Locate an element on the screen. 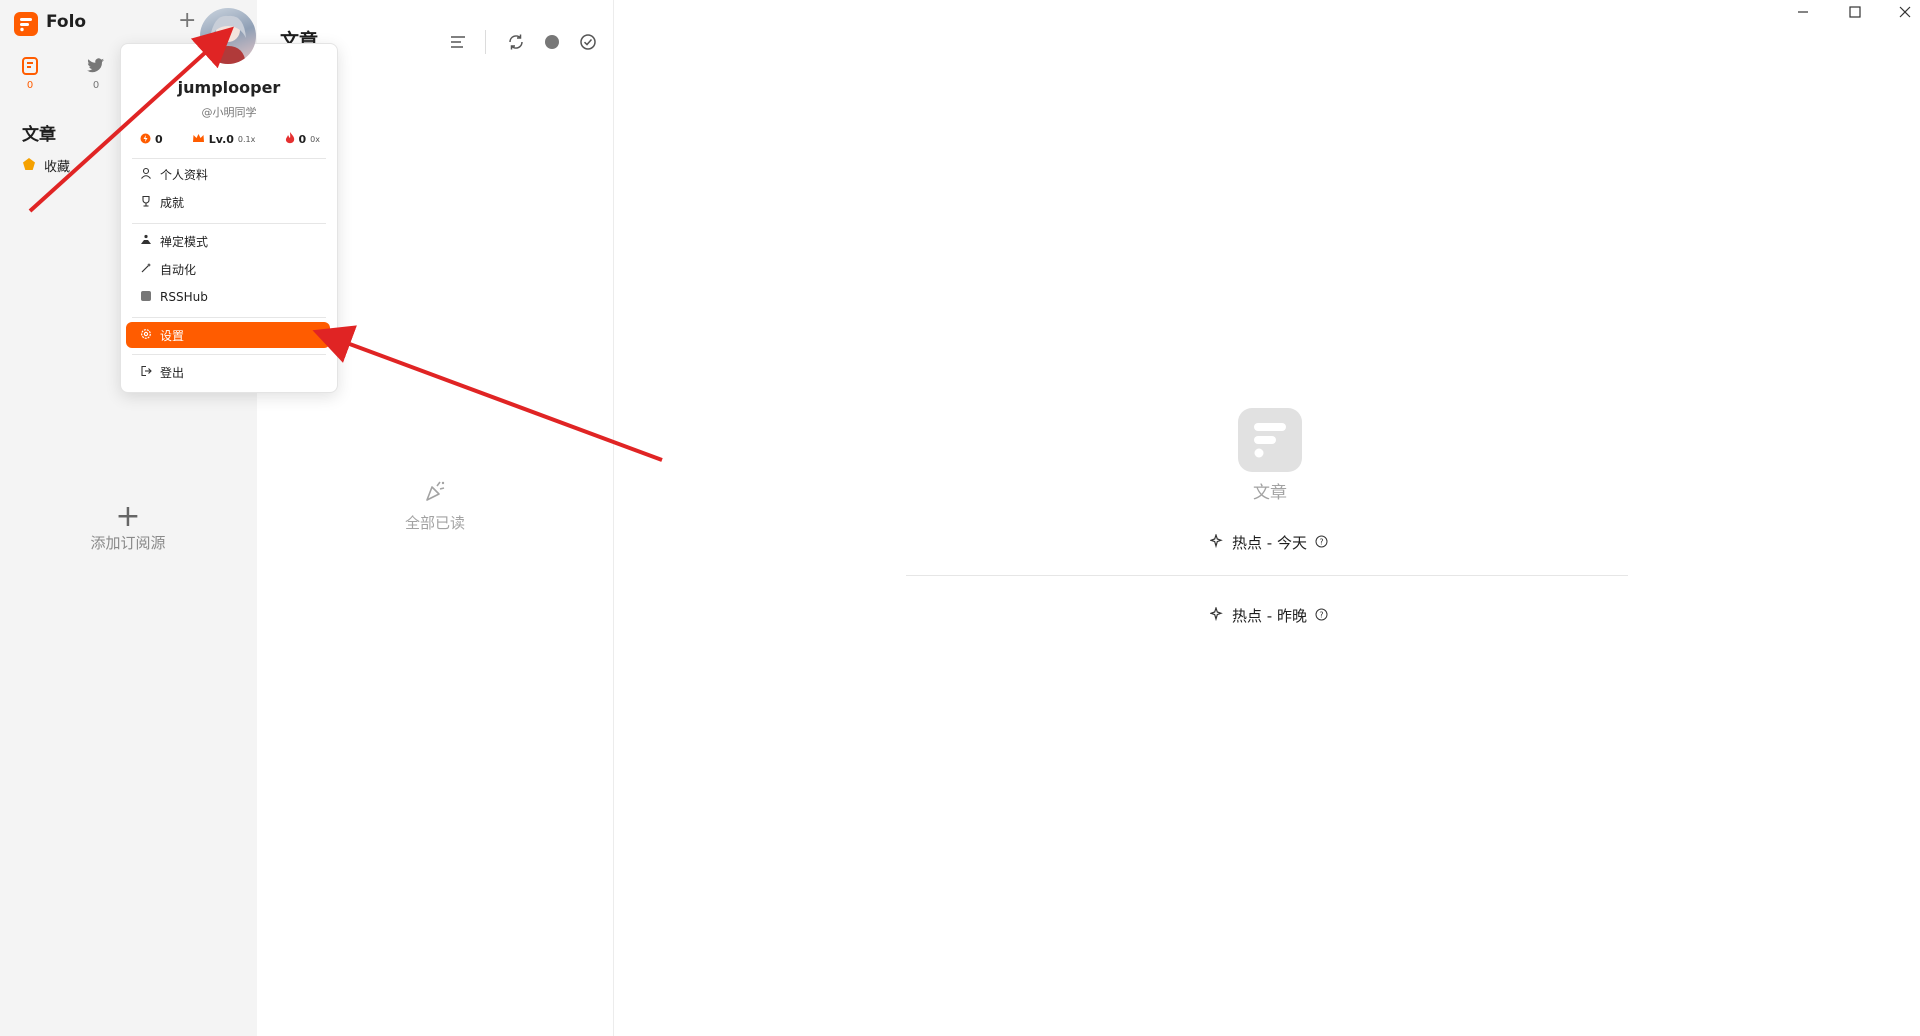 This screenshot has width=1920, height=1036. all-read-label: 全部已读 is located at coordinates (434, 523).